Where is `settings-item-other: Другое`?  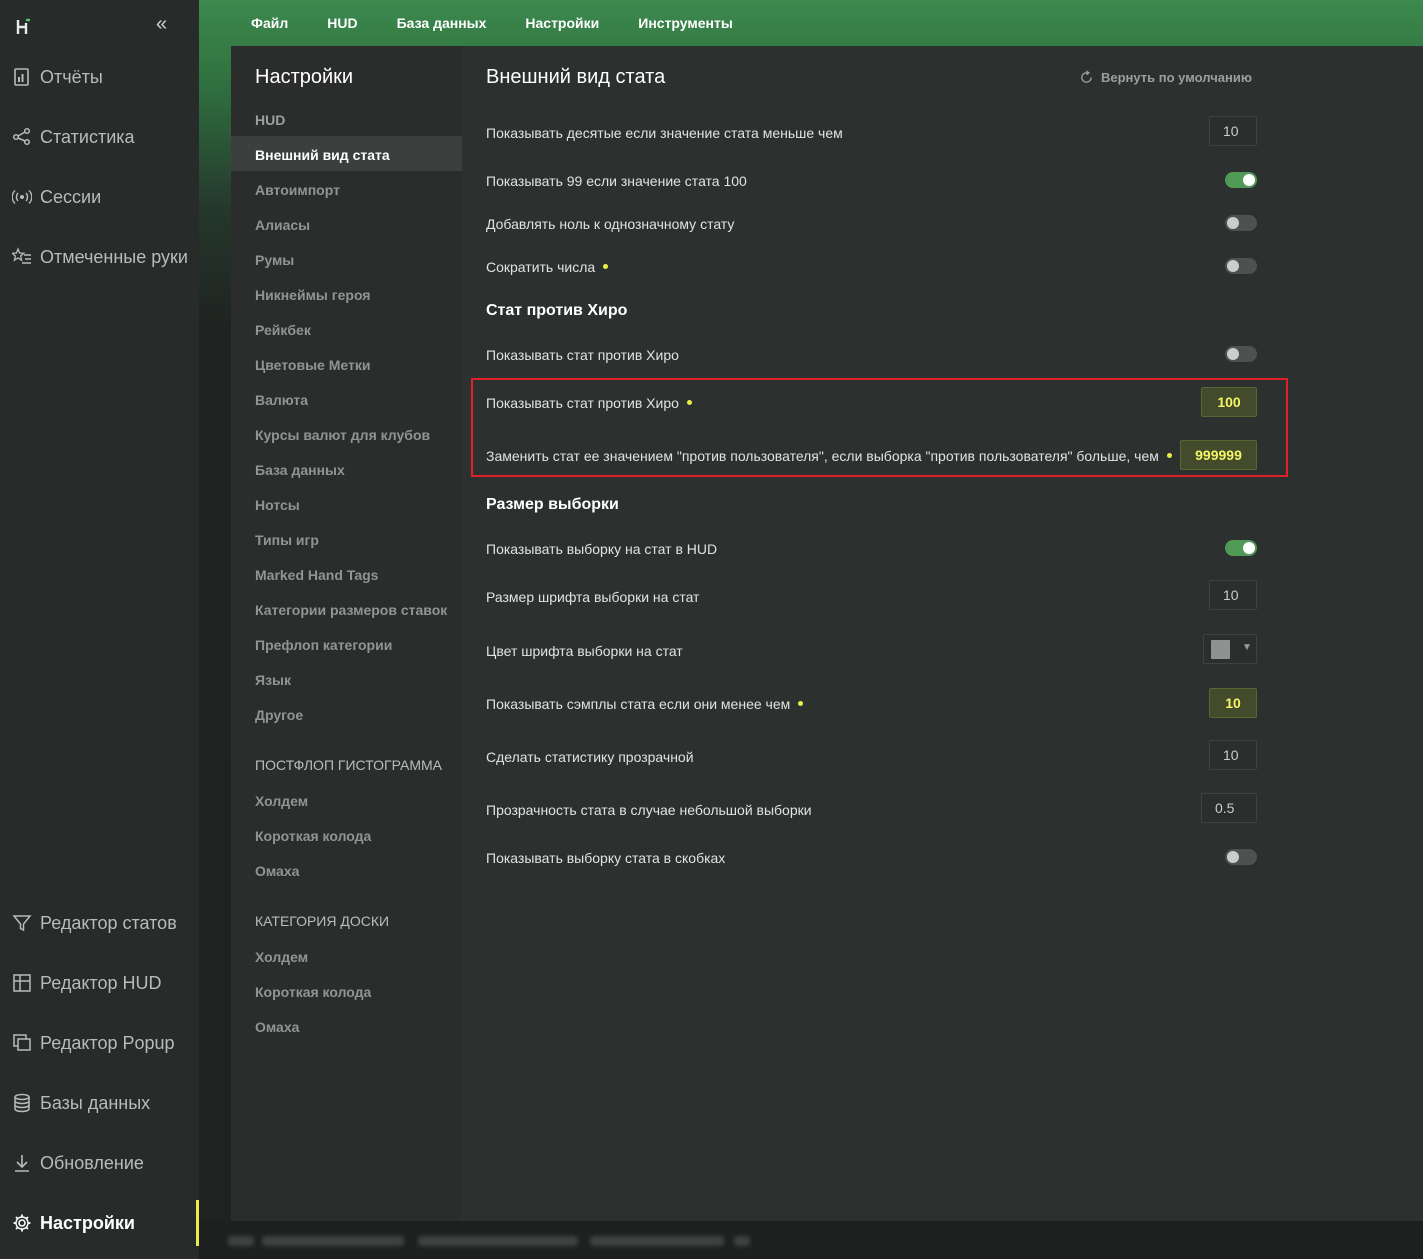 settings-item-other: Другое is located at coordinates (279, 715).